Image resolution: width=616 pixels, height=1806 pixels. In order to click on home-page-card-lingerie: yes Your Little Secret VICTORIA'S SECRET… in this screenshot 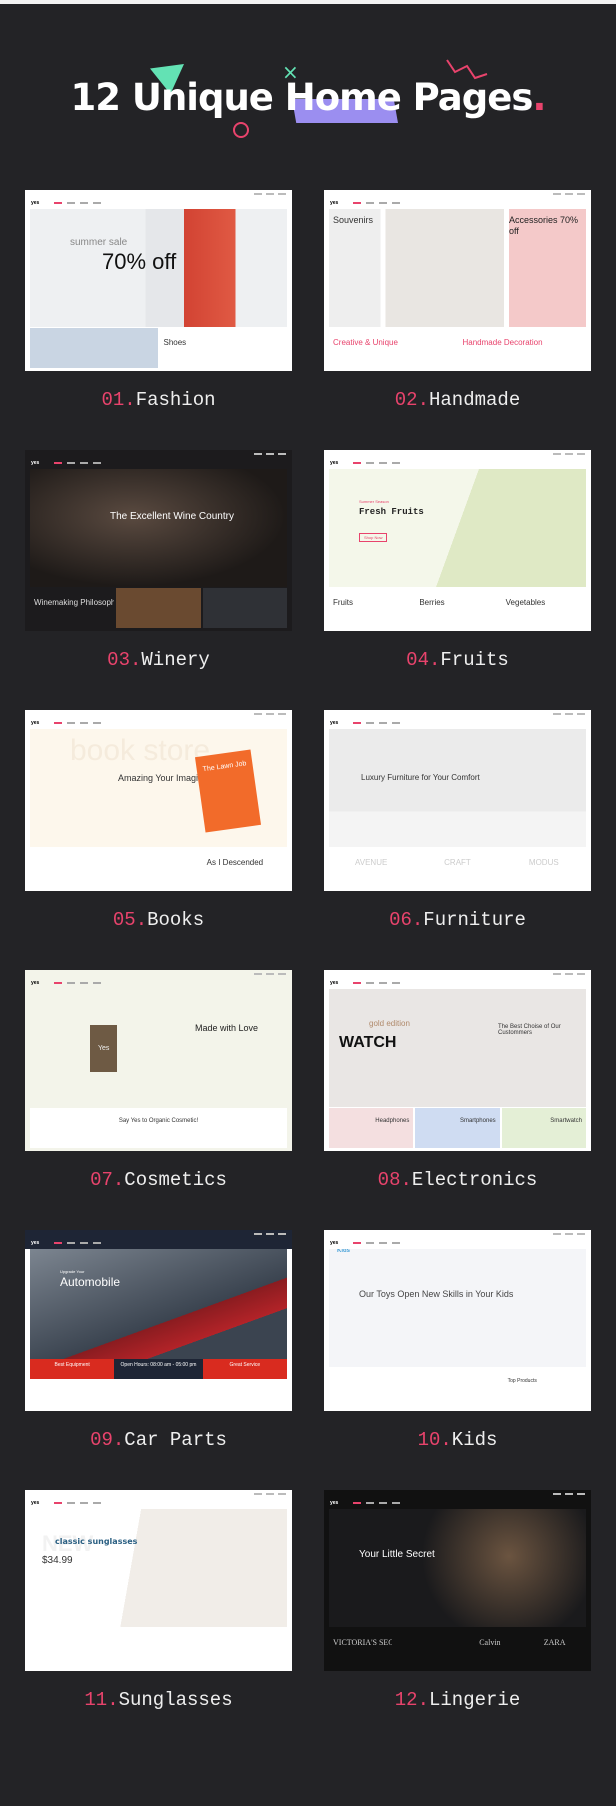, I will do `click(457, 1580)`.